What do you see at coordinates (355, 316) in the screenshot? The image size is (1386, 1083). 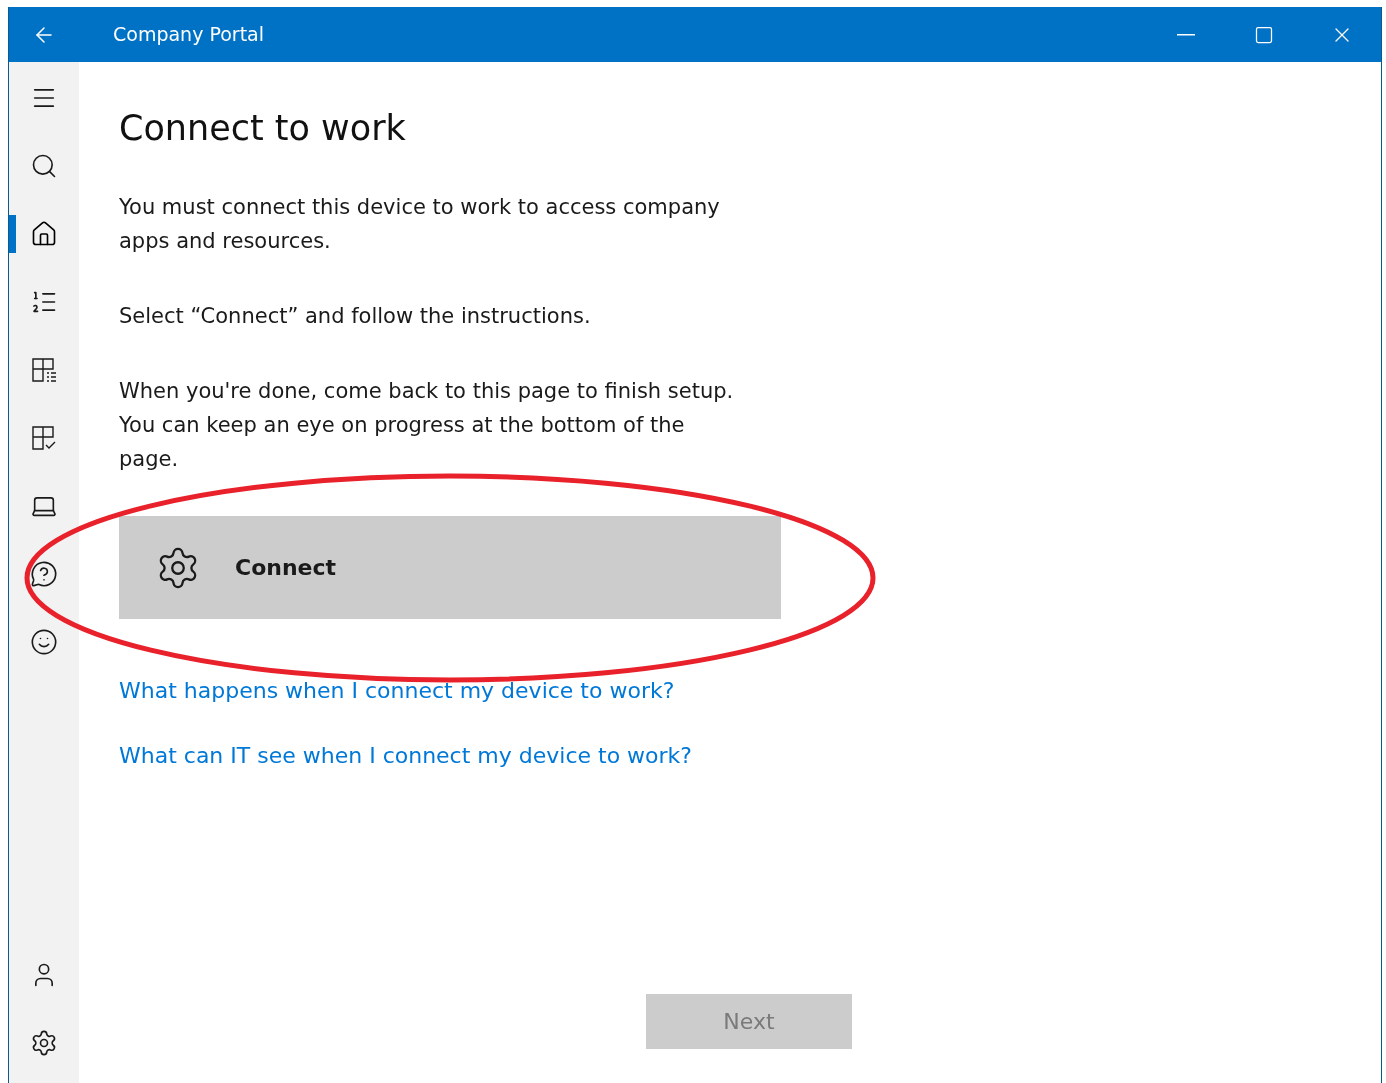 I see `instruction-text: Select “Connect” and follow the instructions.` at bounding box center [355, 316].